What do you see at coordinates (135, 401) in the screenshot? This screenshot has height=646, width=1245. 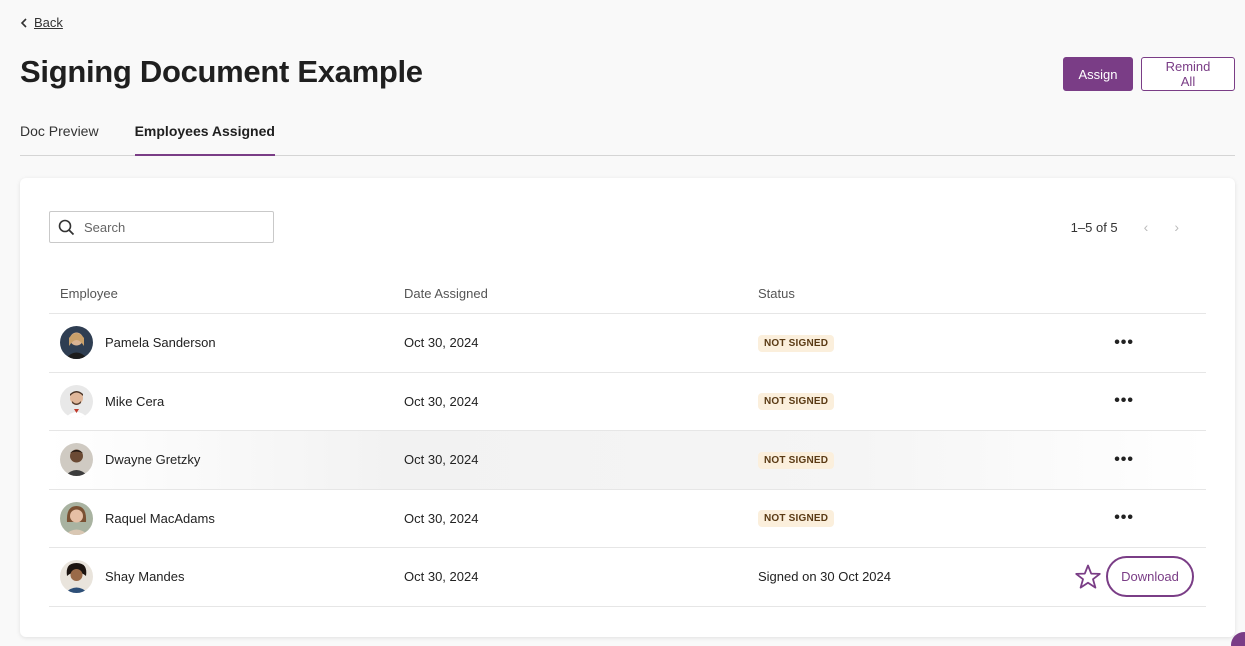 I see `employee-name: Mike Cera` at bounding box center [135, 401].